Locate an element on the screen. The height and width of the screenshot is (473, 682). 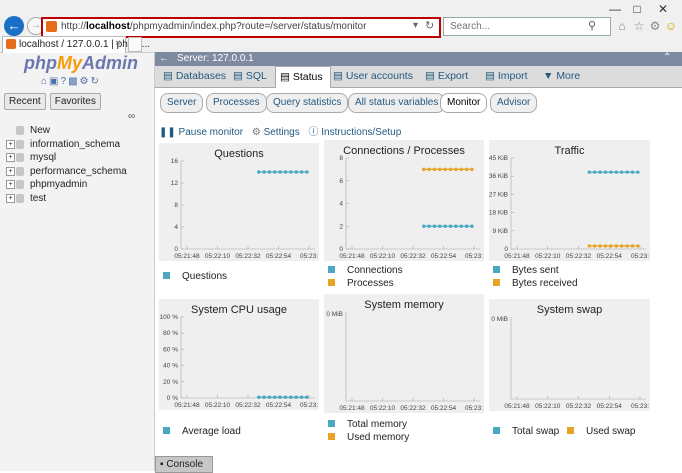
export-icon: ▤ is located at coordinates (431, 76).